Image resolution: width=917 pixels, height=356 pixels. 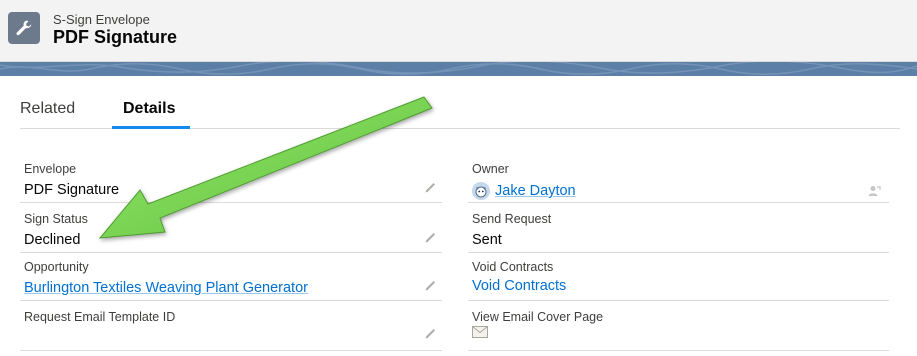 I want to click on tab-related: Related, so click(x=47, y=109).